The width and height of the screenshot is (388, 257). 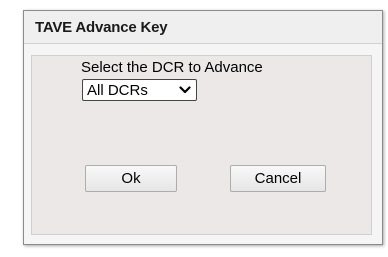 What do you see at coordinates (185, 90) in the screenshot?
I see `chevron-down-icon` at bounding box center [185, 90].